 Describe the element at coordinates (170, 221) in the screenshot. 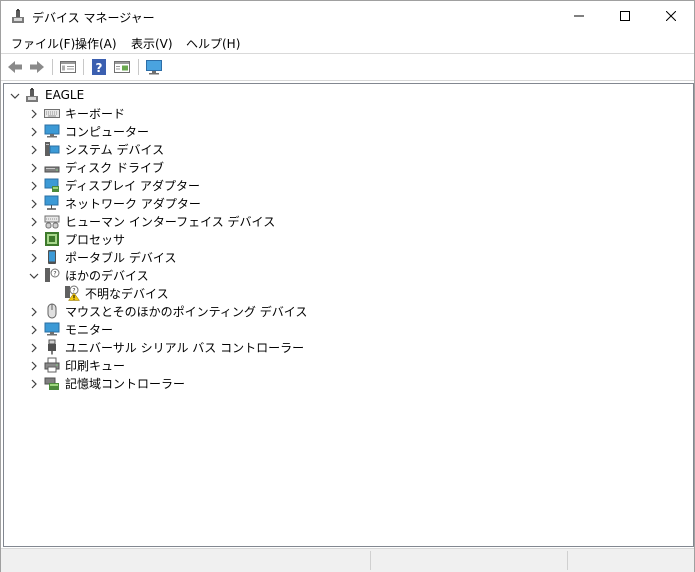

I see `tree-item-label: ヒューマン インターフェイス デバイス` at that location.